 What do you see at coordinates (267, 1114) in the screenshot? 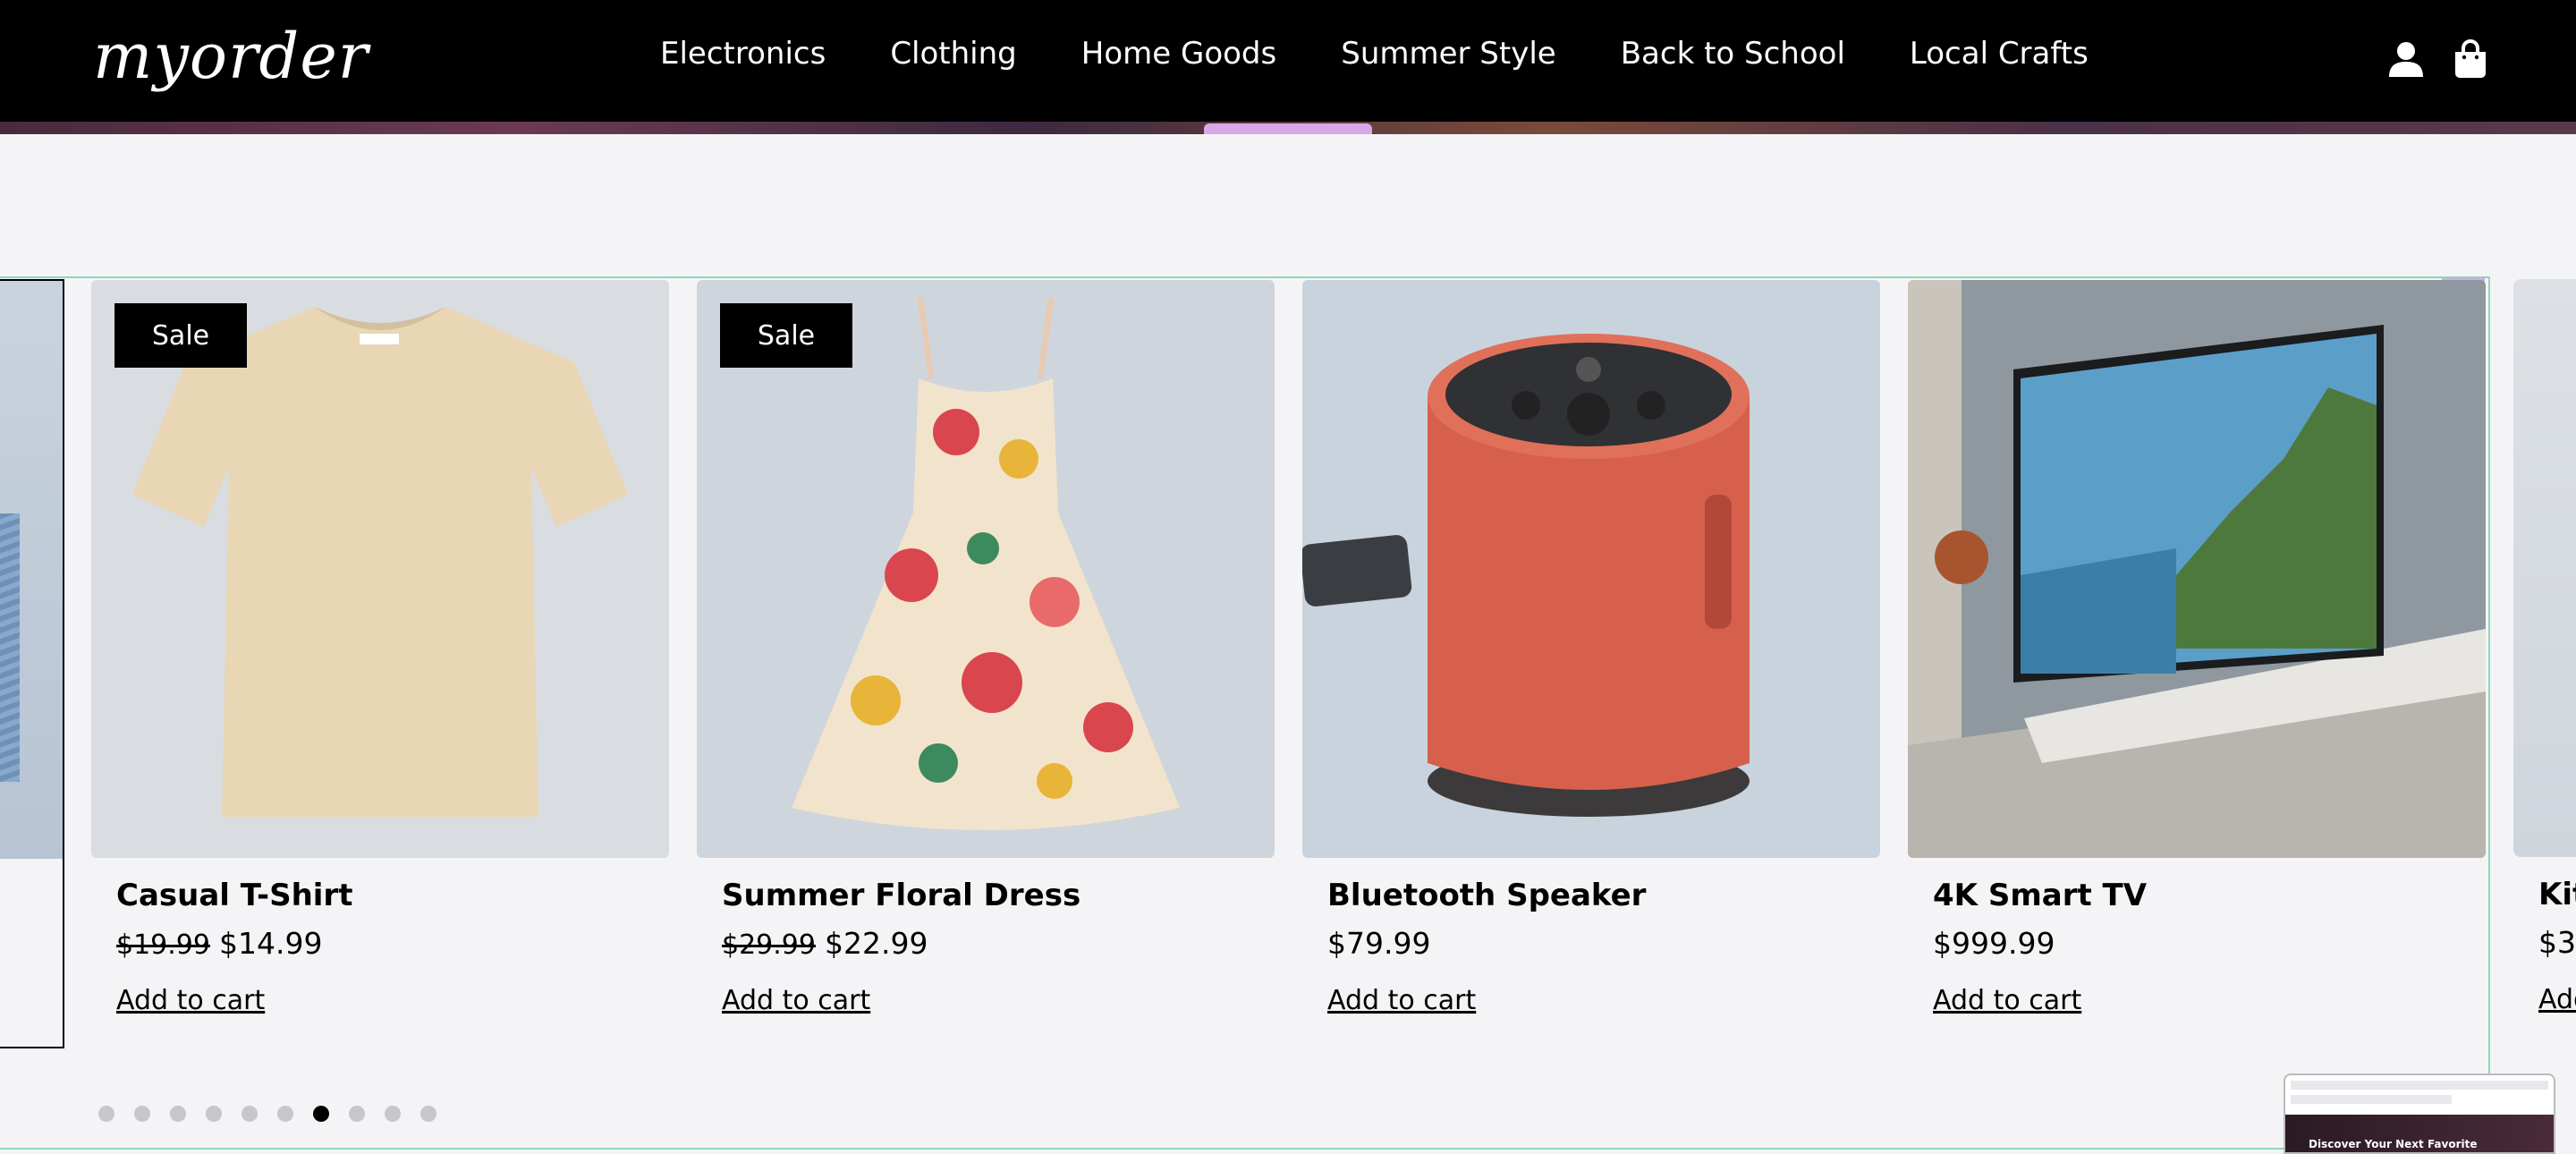
I see `carousel-pagination` at bounding box center [267, 1114].